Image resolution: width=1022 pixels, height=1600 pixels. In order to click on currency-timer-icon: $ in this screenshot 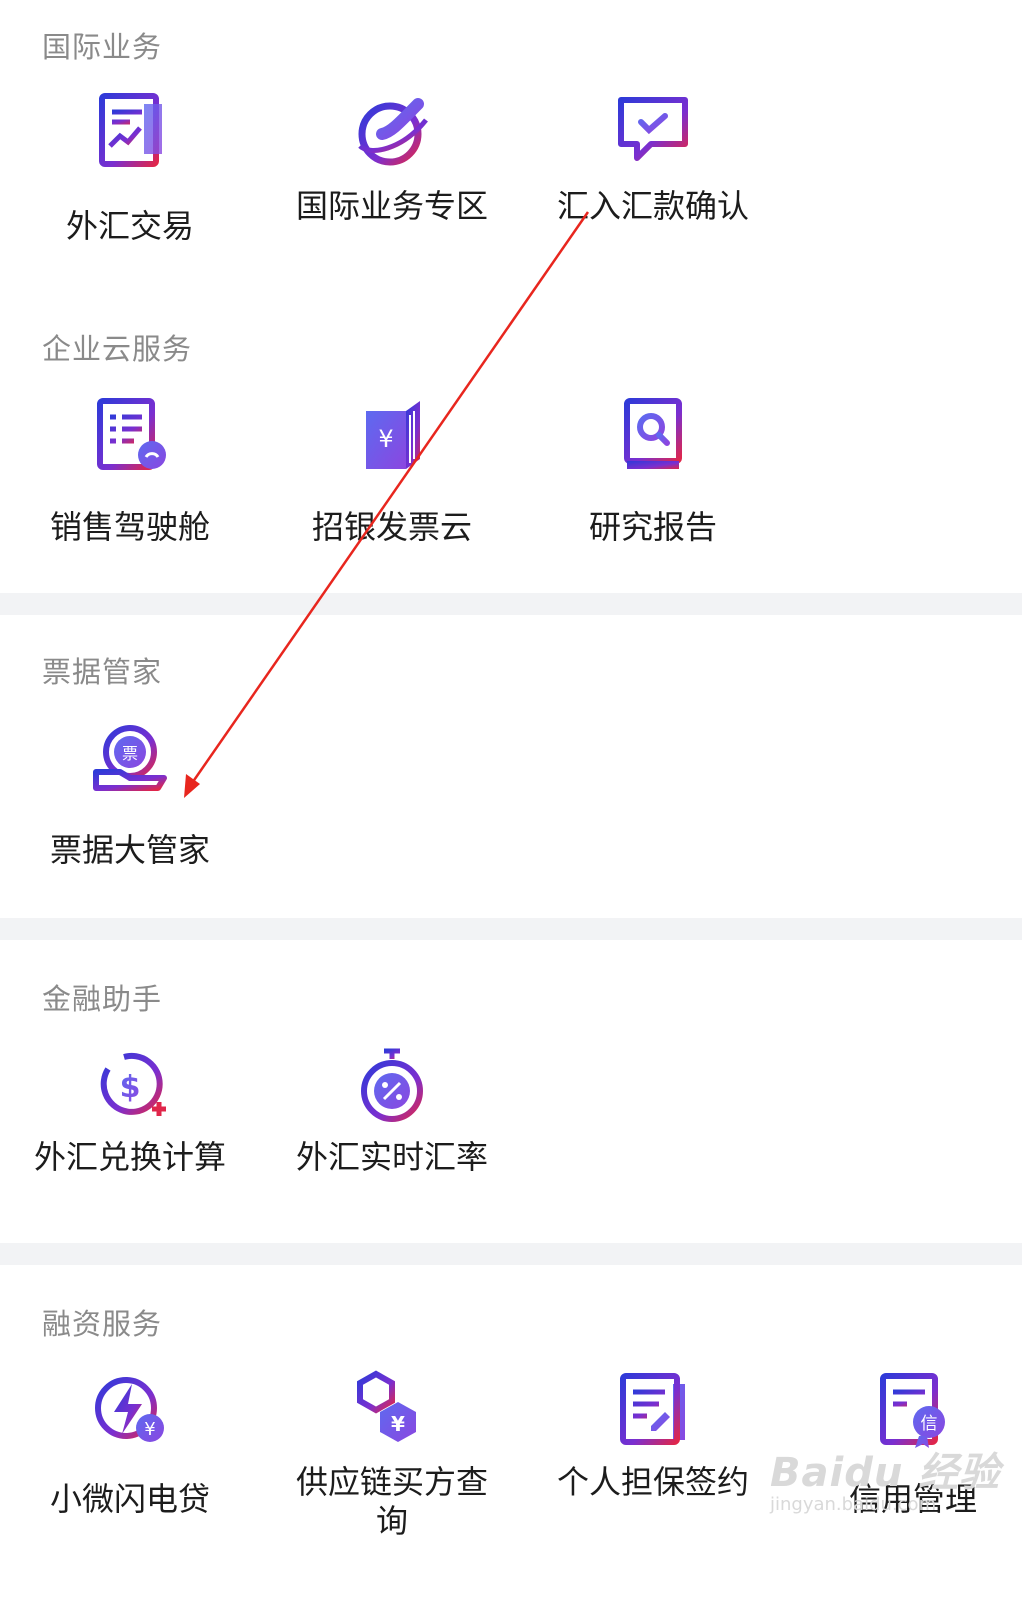, I will do `click(130, 1085)`.